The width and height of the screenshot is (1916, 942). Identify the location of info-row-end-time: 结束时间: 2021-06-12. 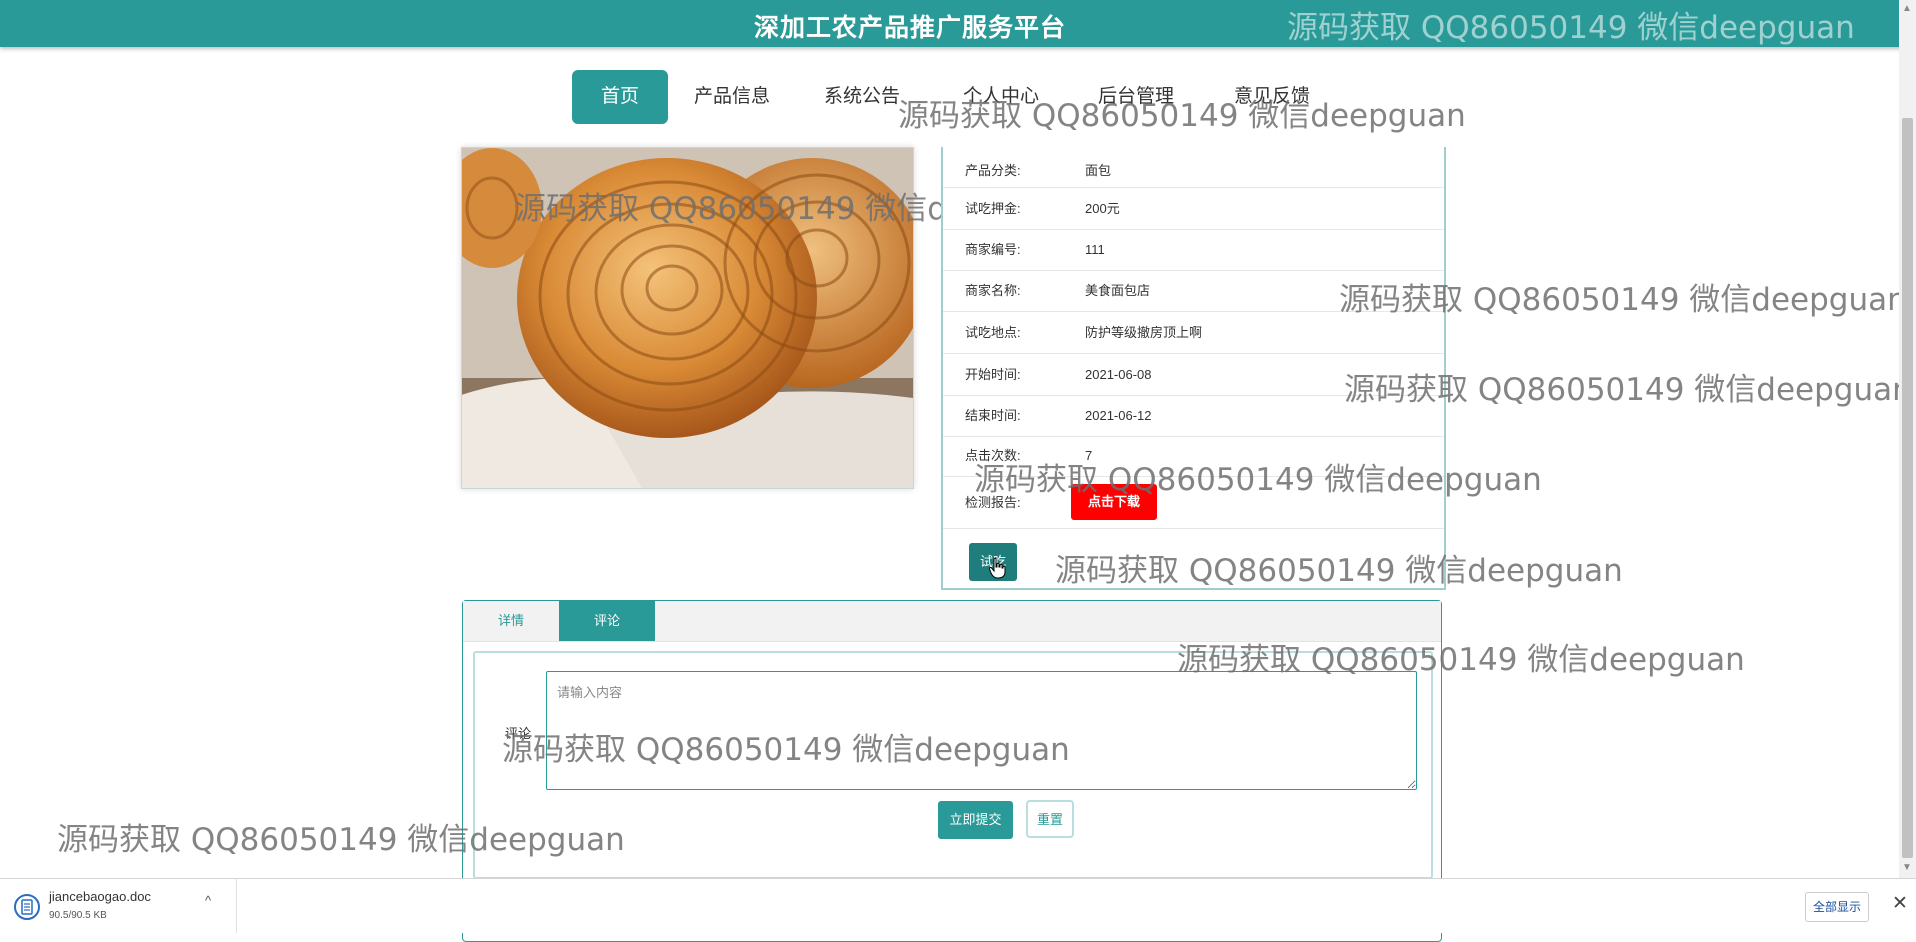
(1193, 416).